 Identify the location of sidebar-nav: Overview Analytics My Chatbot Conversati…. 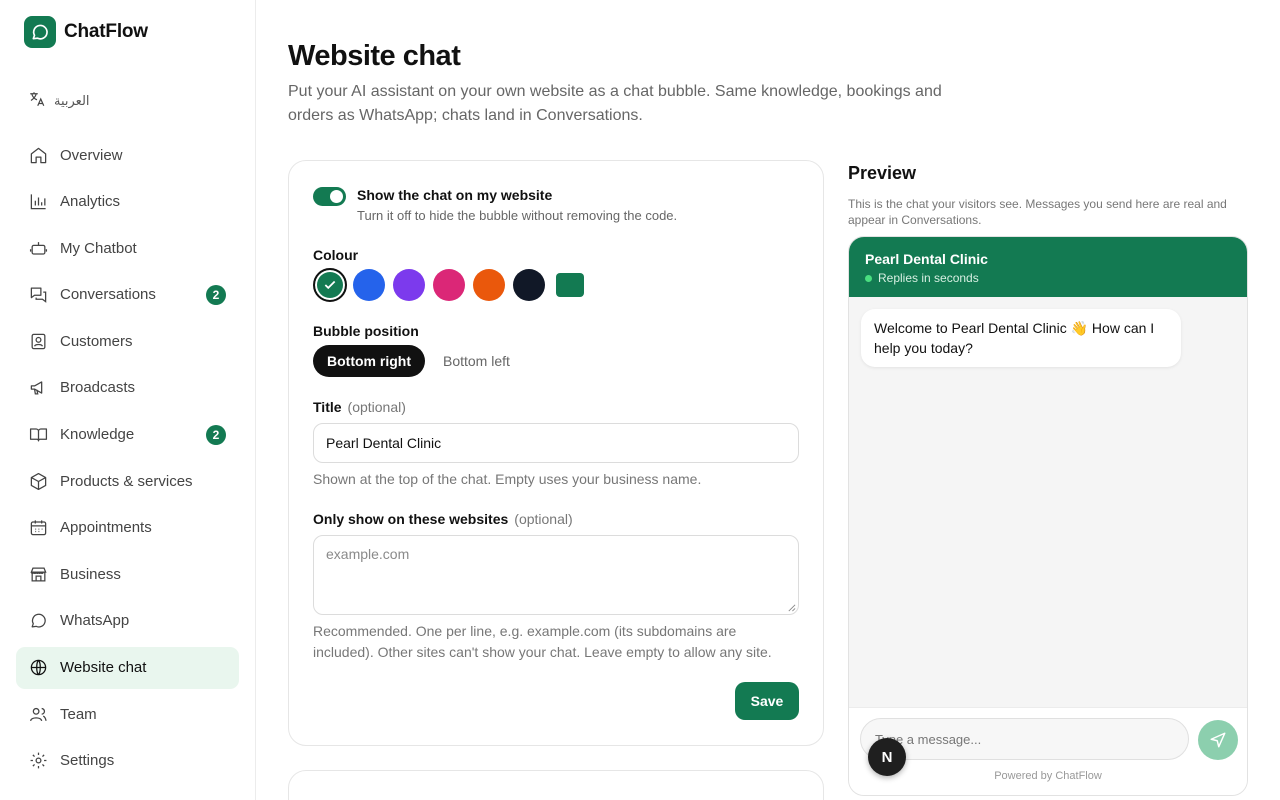
(127, 460).